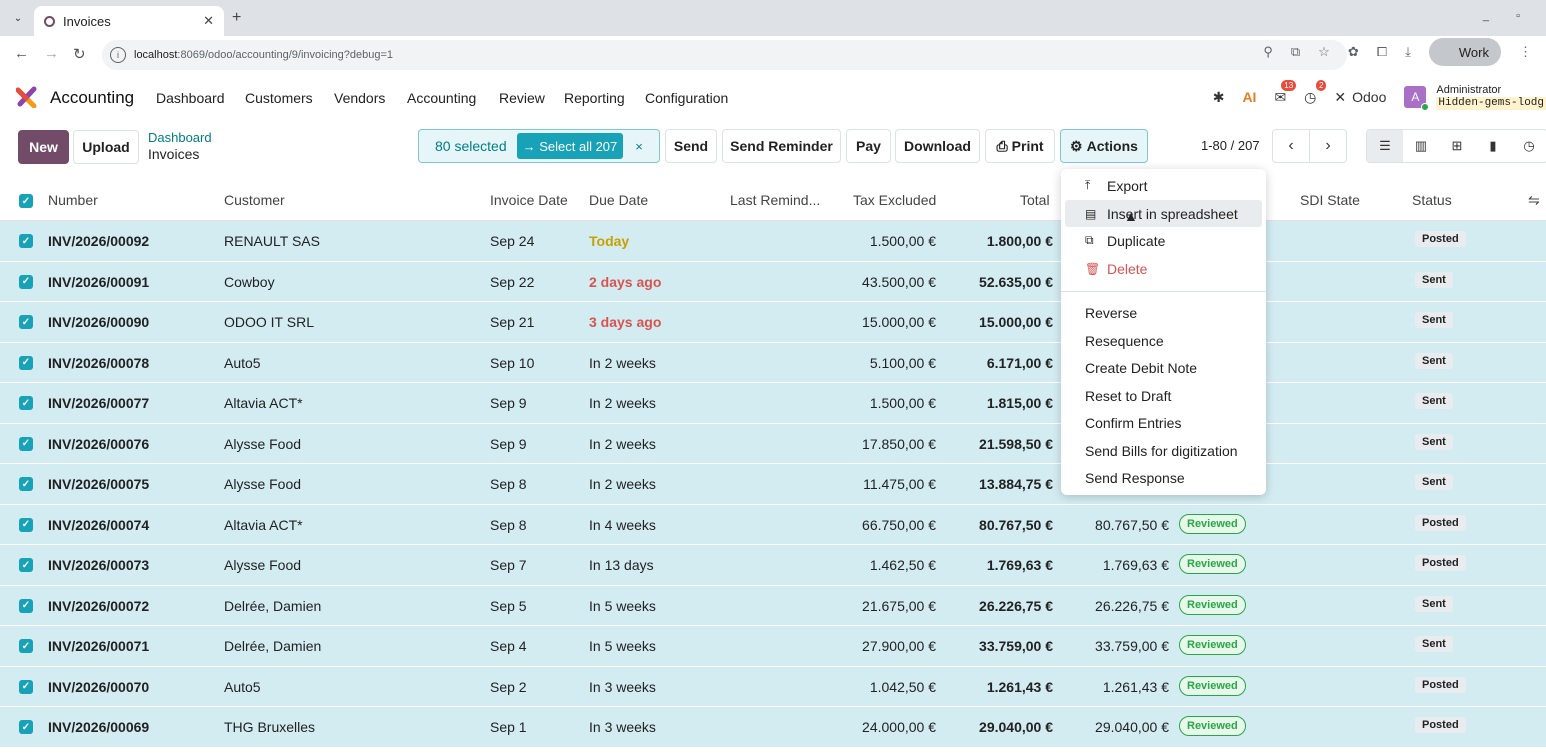  I want to click on col-due-date: Due Date, so click(618, 200).